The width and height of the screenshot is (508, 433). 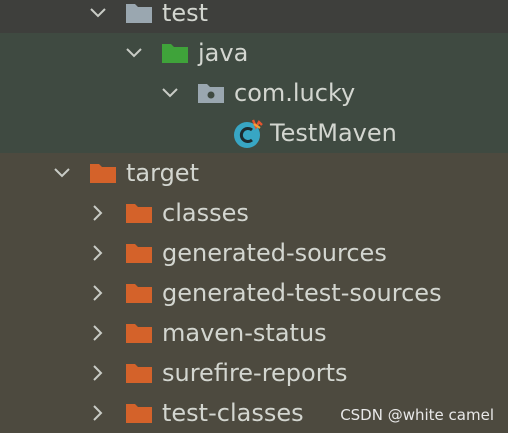 I want to click on tree-item-generated-sources: generated-sources, so click(x=254, y=253).